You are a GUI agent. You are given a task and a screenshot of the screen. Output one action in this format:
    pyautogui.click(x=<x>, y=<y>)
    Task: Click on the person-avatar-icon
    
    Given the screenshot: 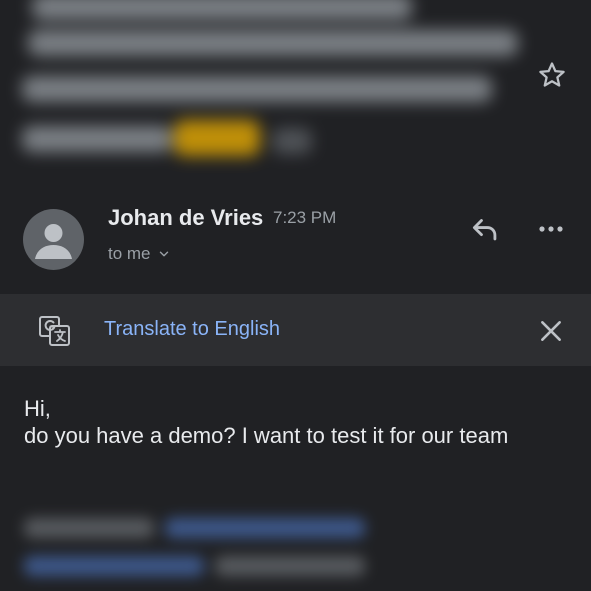 What is the action you would take?
    pyautogui.click(x=53, y=241)
    